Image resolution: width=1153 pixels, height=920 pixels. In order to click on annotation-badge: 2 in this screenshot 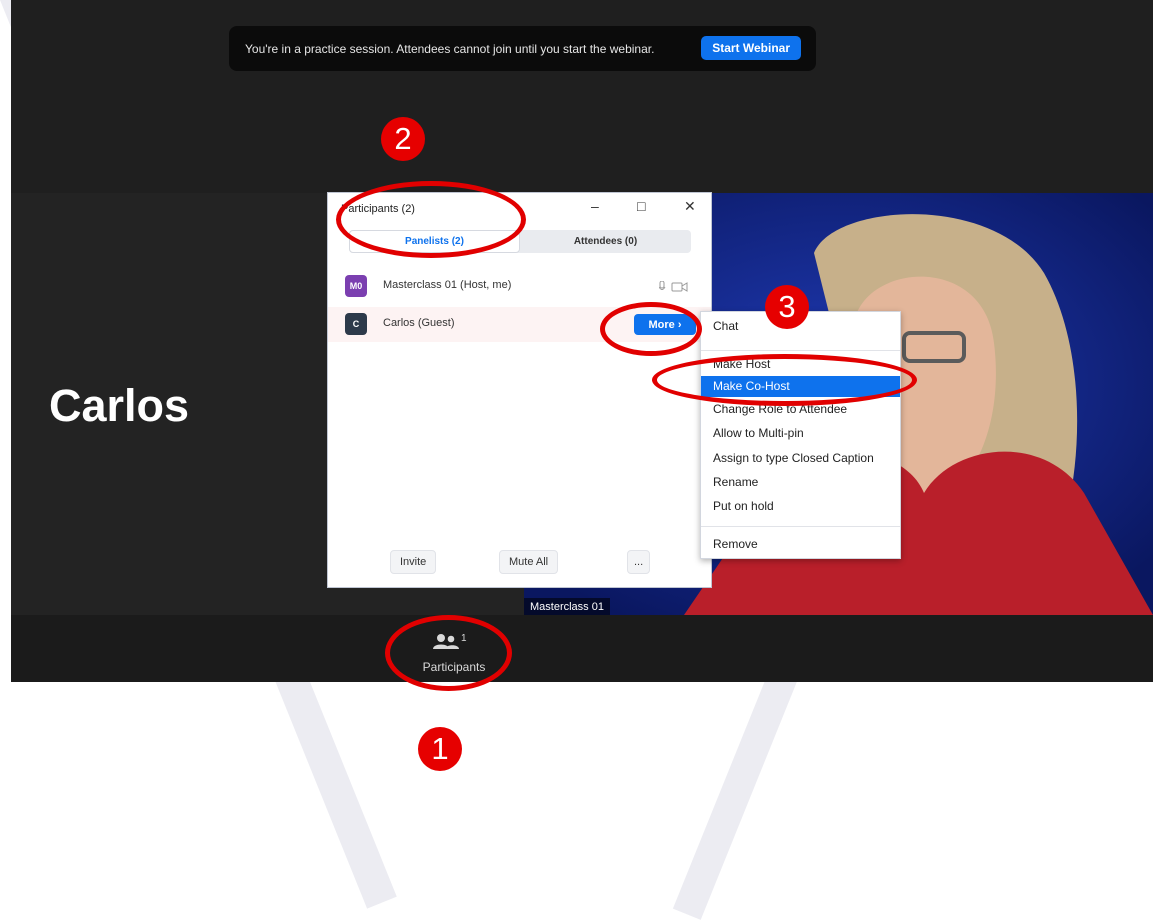, I will do `click(403, 139)`.